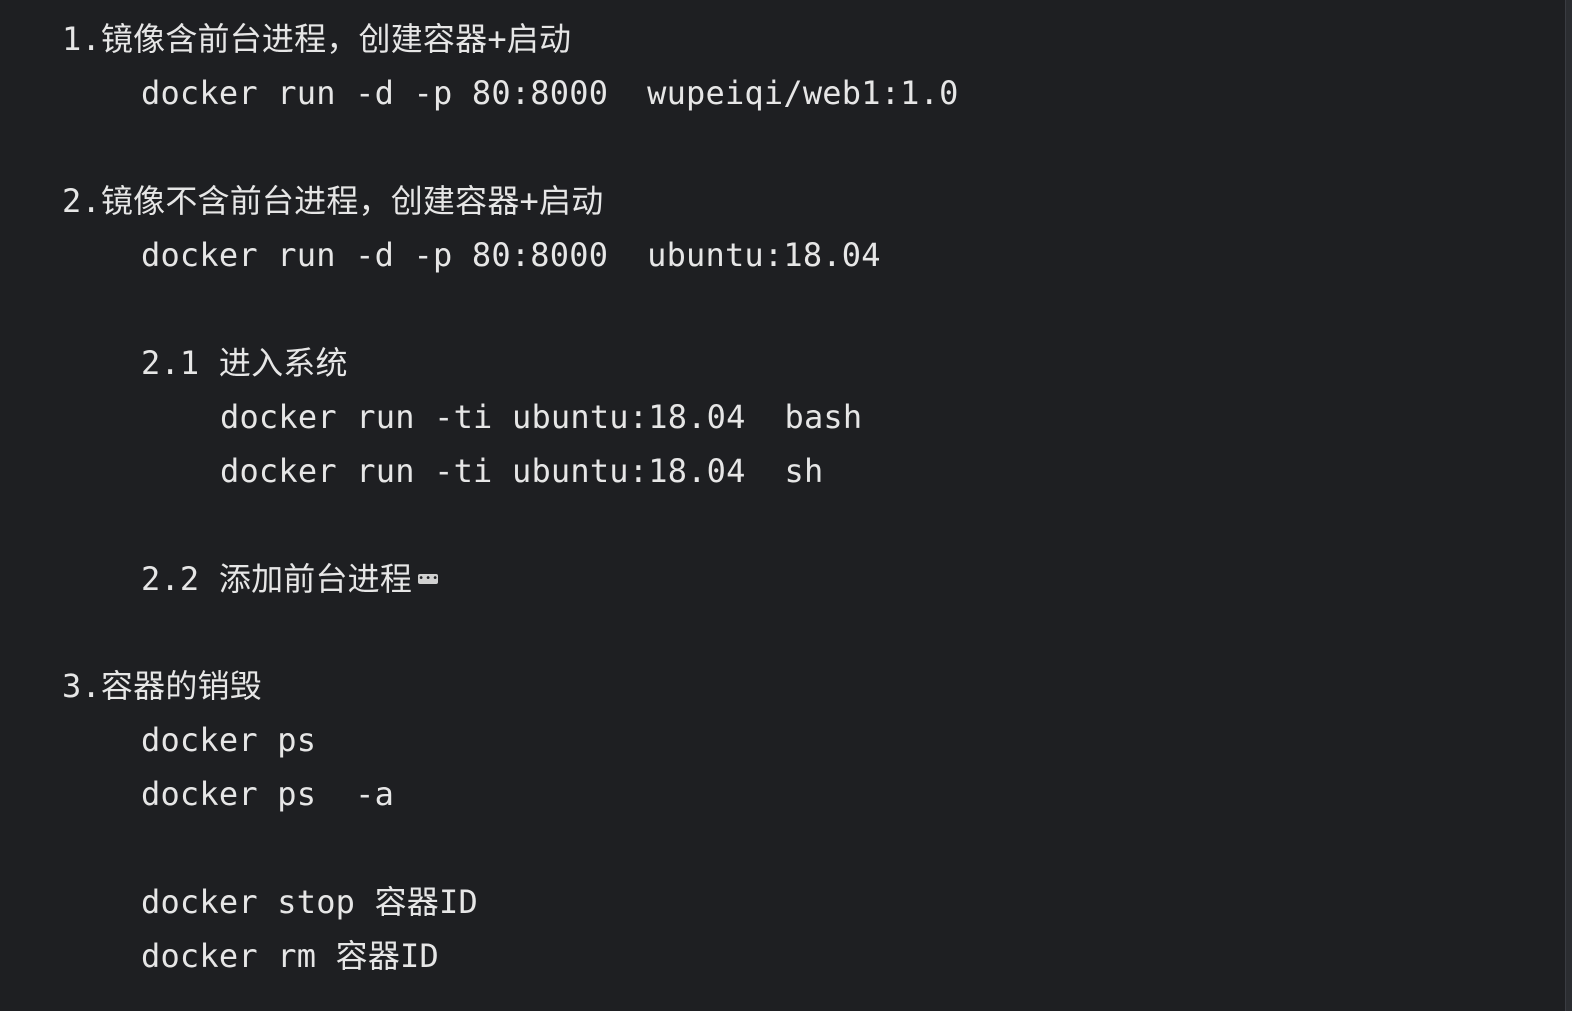 The width and height of the screenshot is (1572, 1011). Describe the element at coordinates (268, 794) in the screenshot. I see `line-docker-ps-a: docker ps -a` at that location.